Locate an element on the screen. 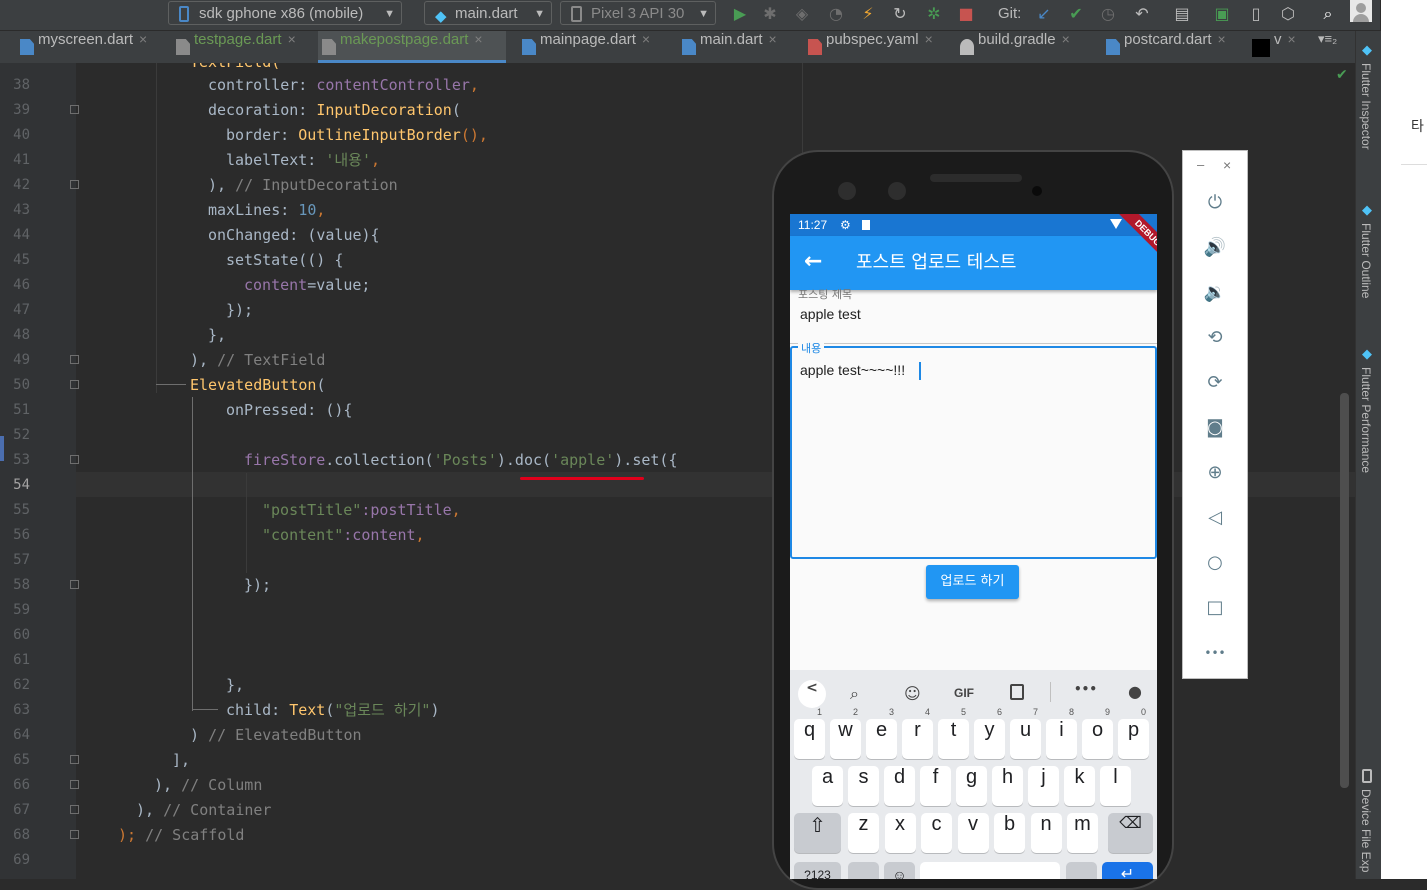  git-history-icon: ◷ is located at coordinates (1108, 14).